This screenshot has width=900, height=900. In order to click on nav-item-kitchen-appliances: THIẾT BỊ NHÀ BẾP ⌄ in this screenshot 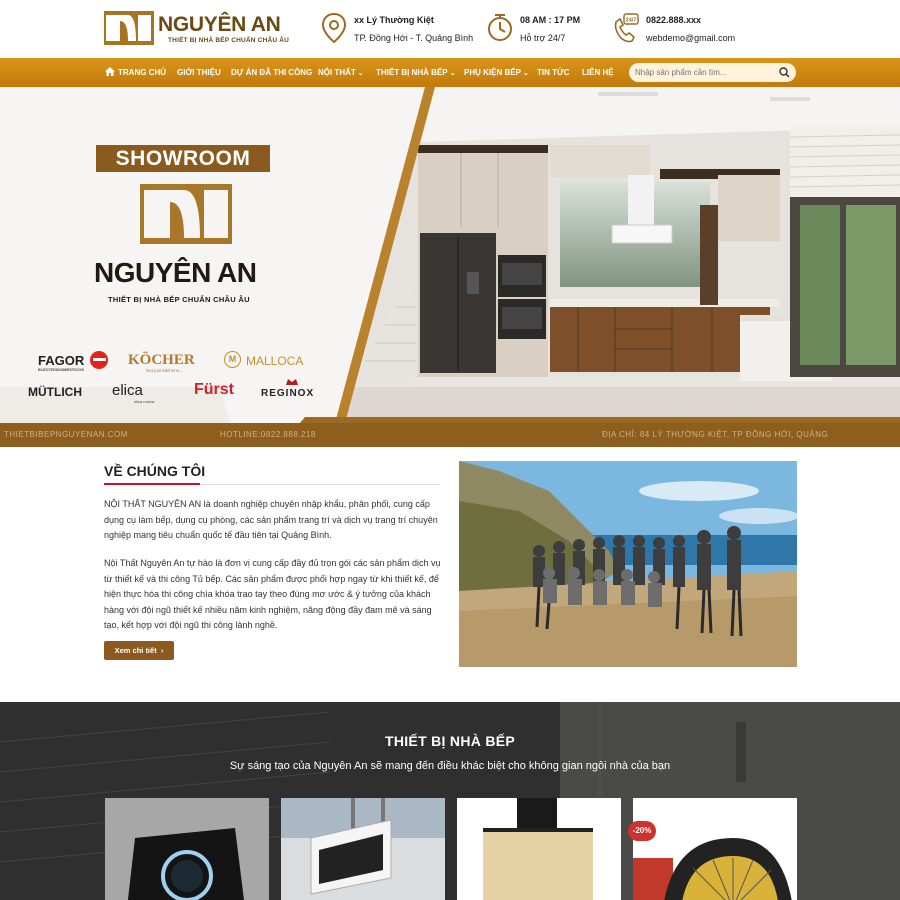, I will do `click(415, 72)`.